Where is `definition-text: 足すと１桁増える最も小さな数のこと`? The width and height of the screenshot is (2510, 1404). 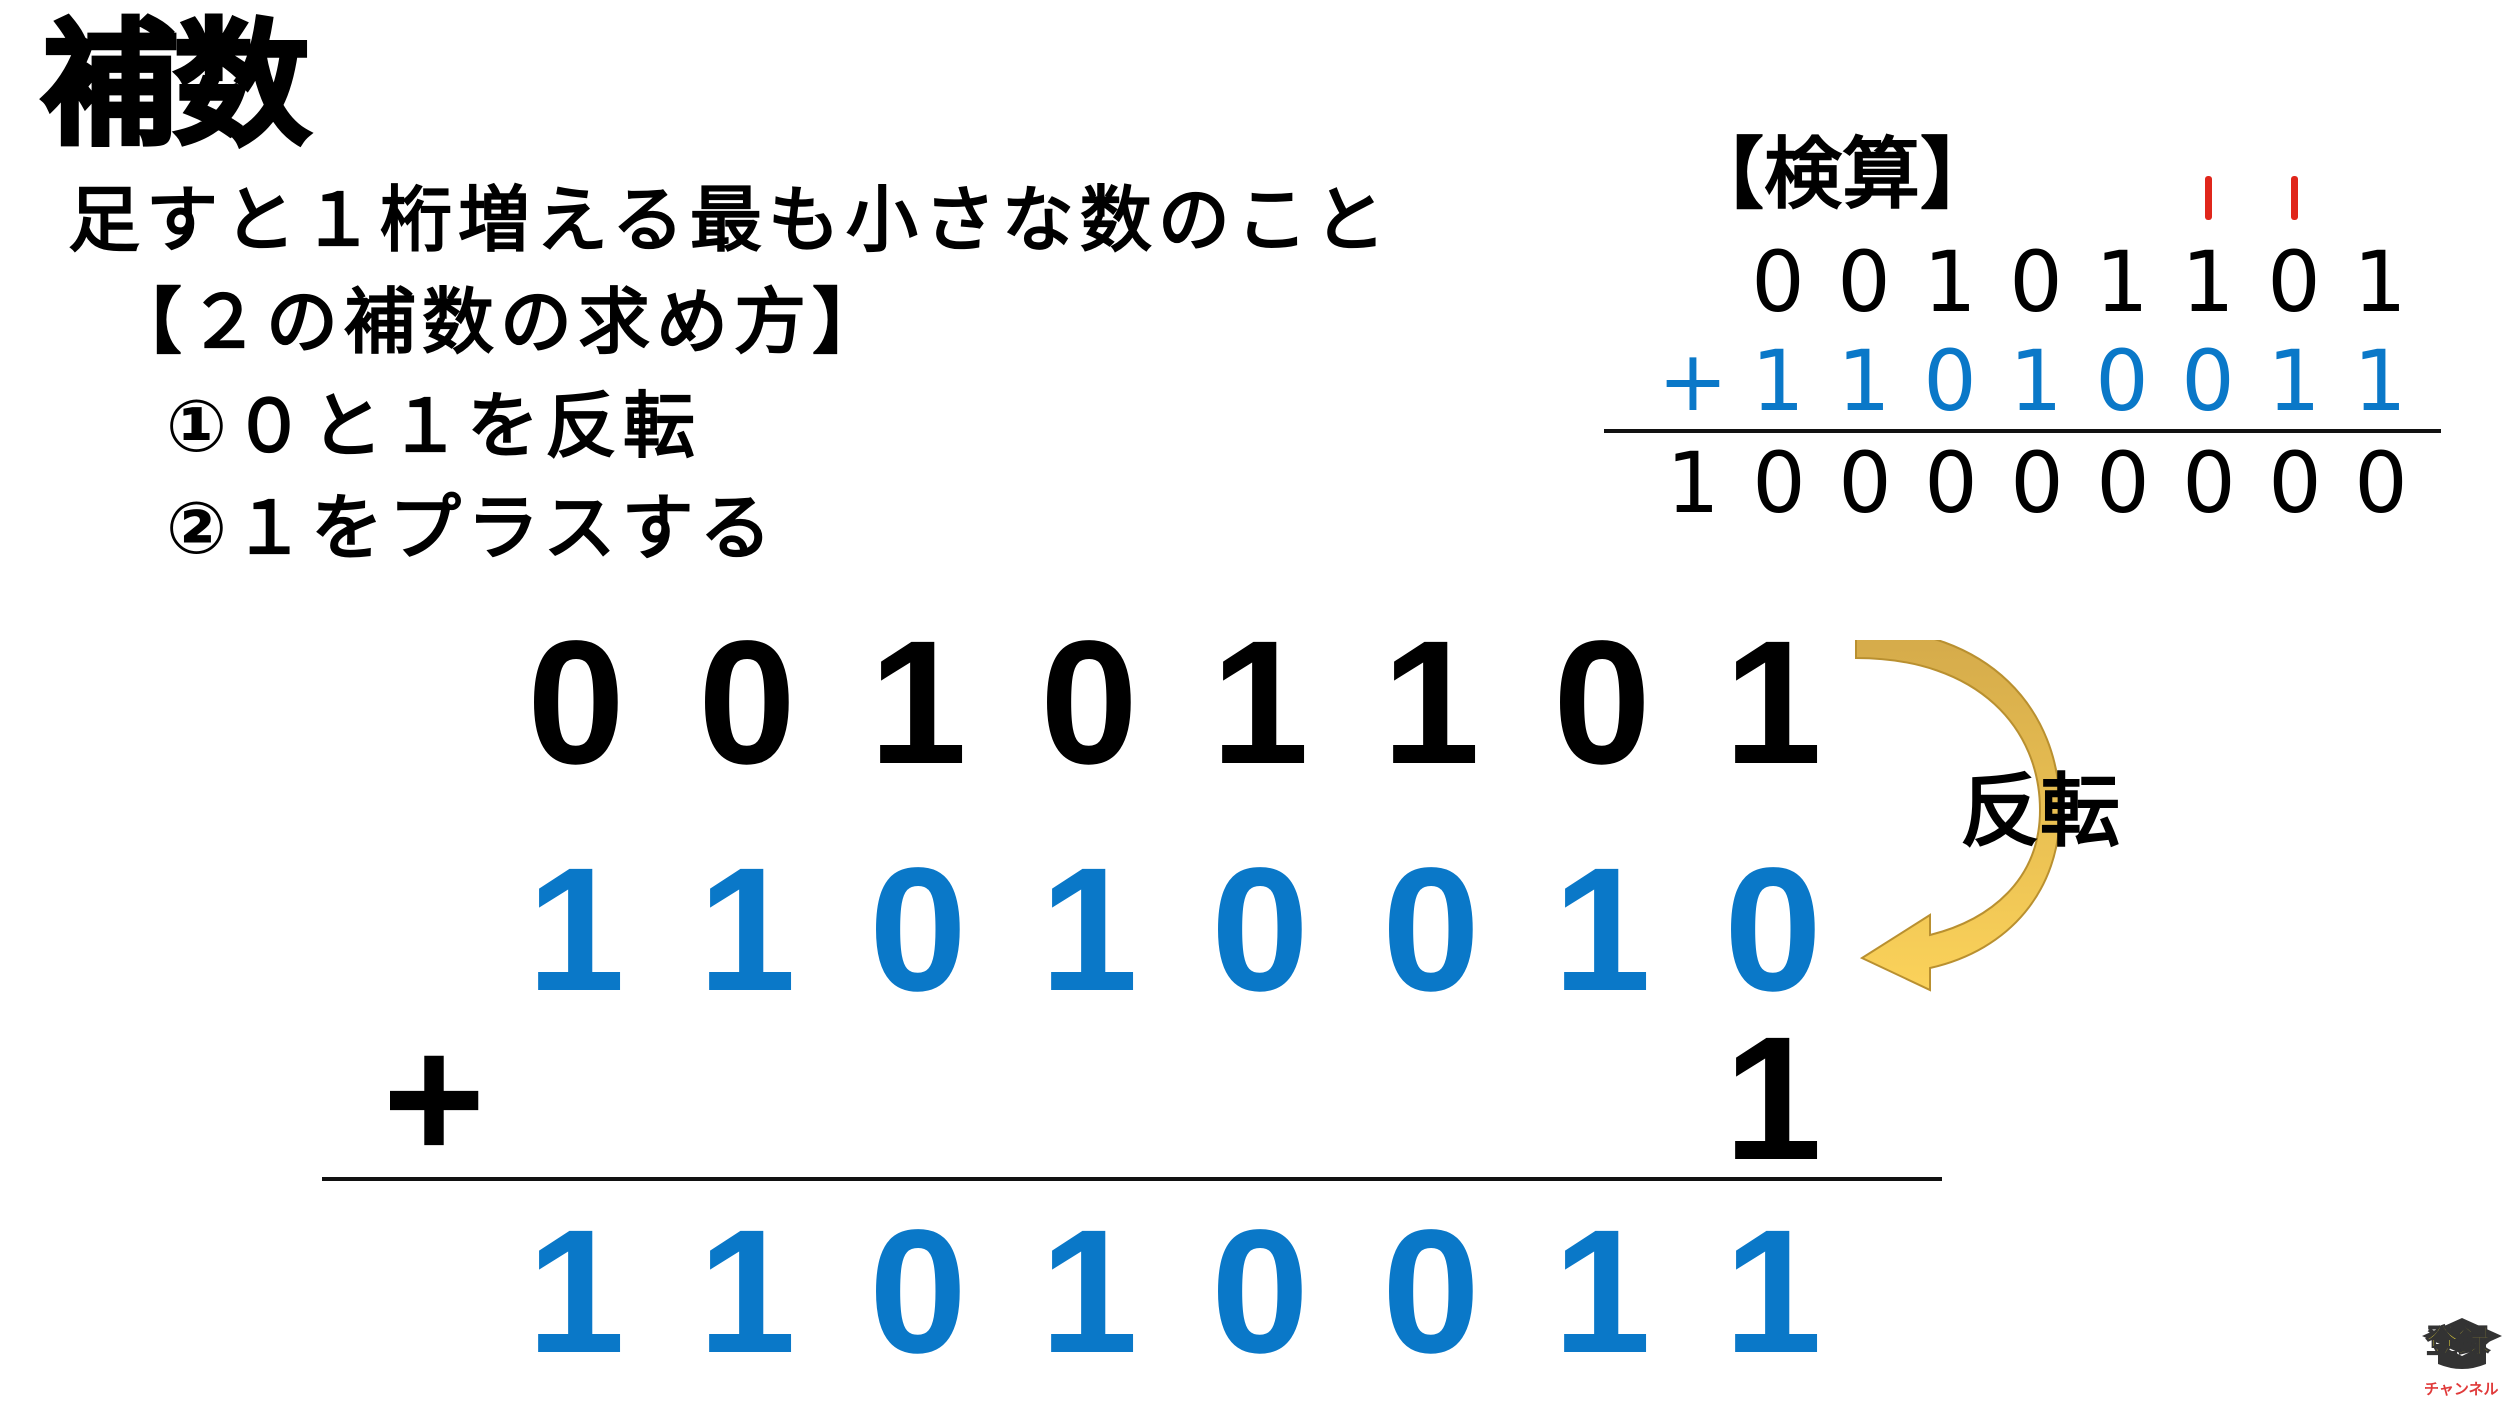
definition-text: 足すと１桁増える最も小さな数のこと is located at coordinates (730, 220).